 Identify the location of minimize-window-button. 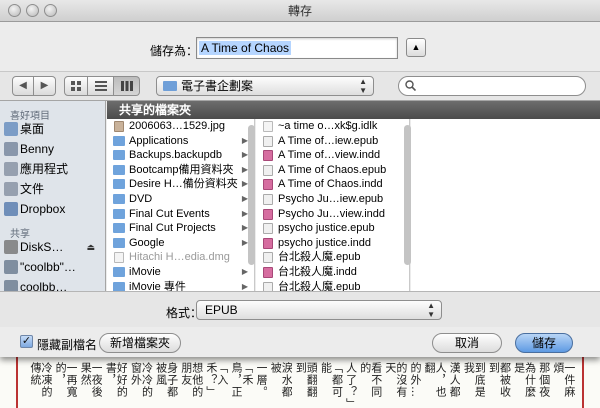
(32, 10).